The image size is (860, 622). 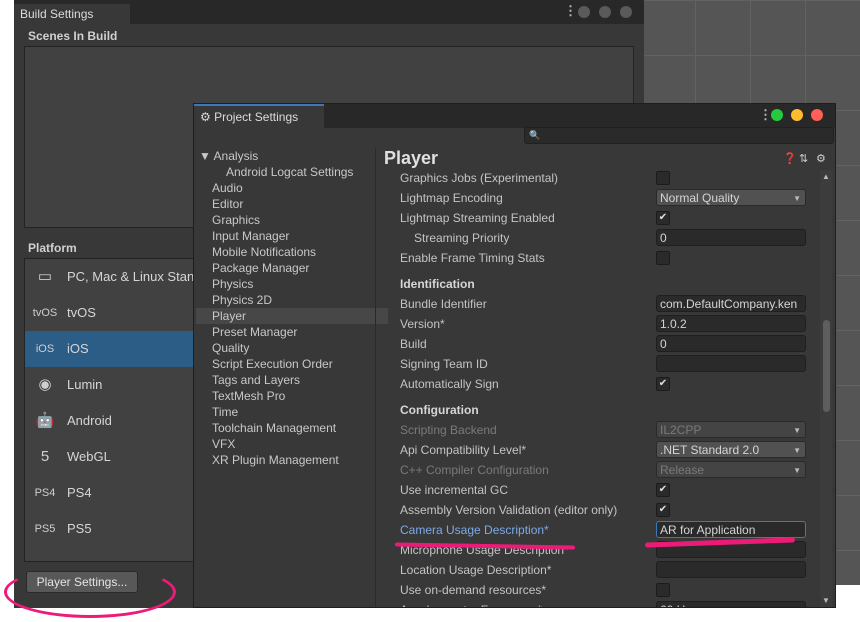 What do you see at coordinates (45, 493) in the screenshot?
I see `ps4-logo-icon: PS4` at bounding box center [45, 493].